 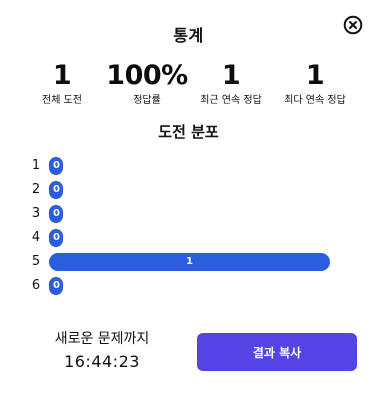 What do you see at coordinates (188, 35) in the screenshot?
I see `modal-title: 통계` at bounding box center [188, 35].